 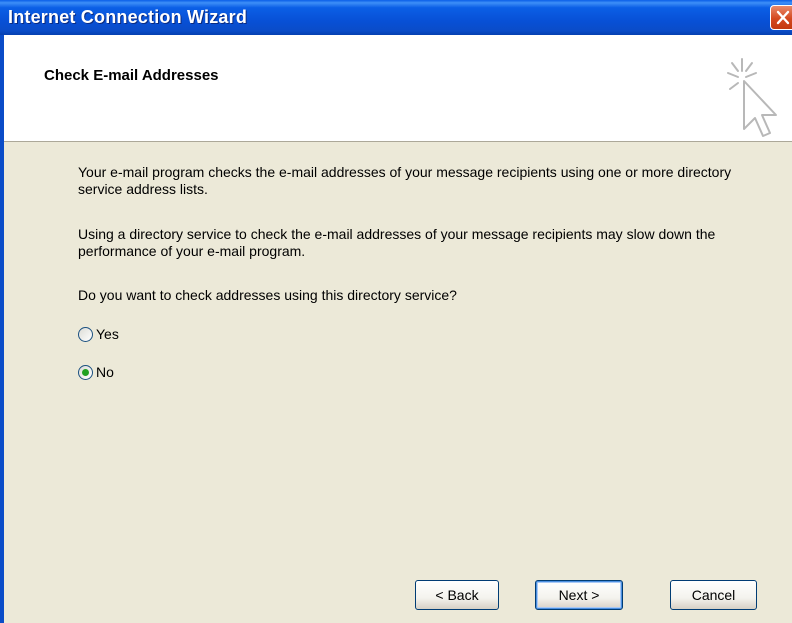 What do you see at coordinates (85, 334) in the screenshot?
I see `radio-yes-circle` at bounding box center [85, 334].